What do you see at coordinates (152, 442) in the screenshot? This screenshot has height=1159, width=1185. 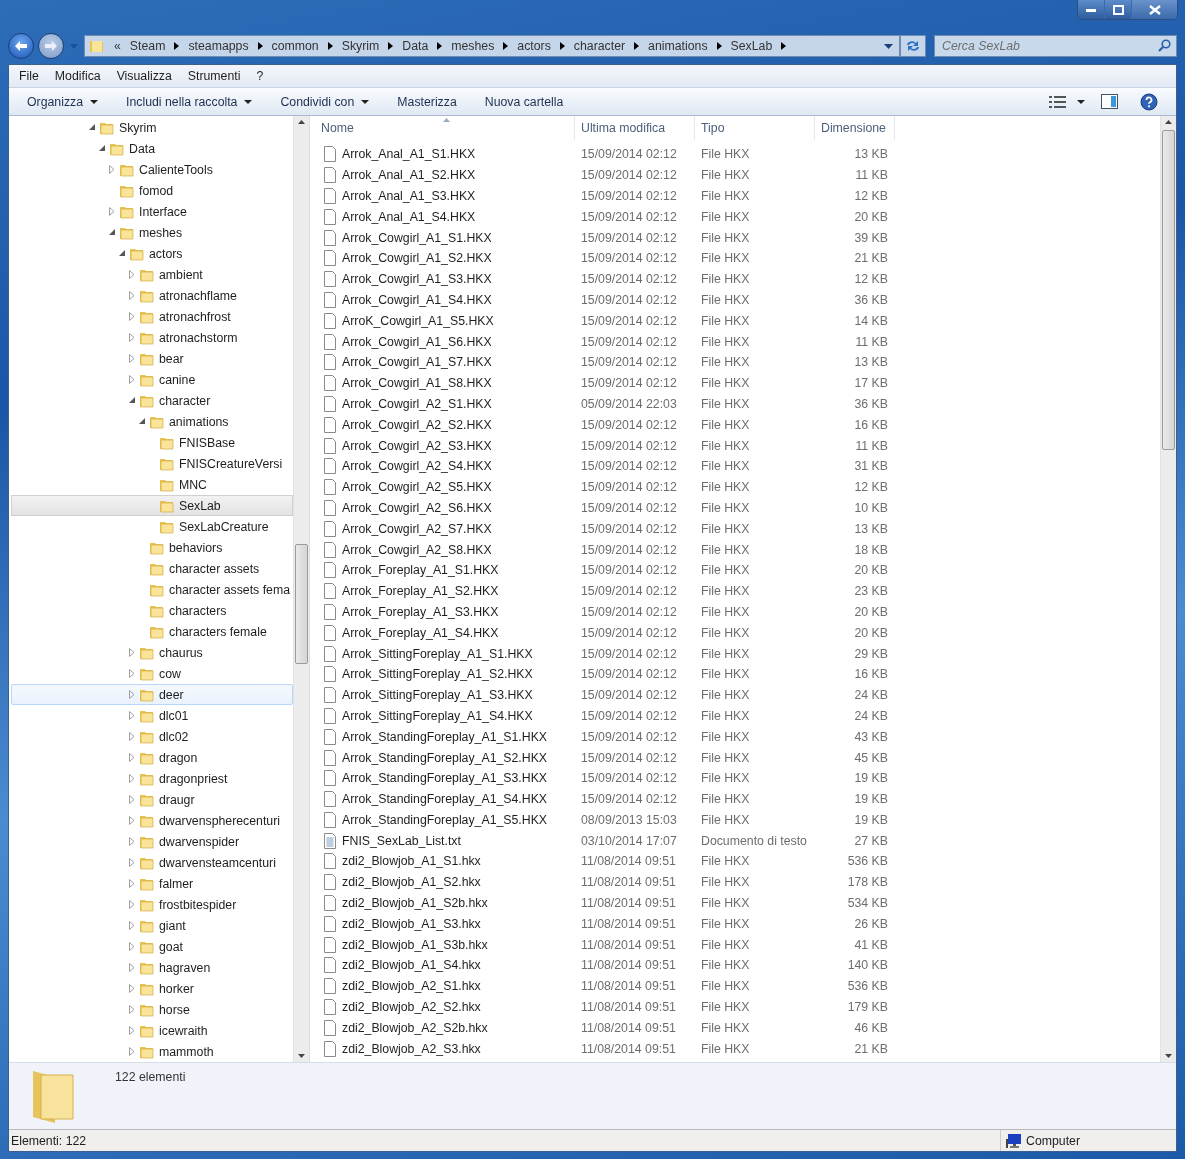 I see `tree-item: FNISBase` at bounding box center [152, 442].